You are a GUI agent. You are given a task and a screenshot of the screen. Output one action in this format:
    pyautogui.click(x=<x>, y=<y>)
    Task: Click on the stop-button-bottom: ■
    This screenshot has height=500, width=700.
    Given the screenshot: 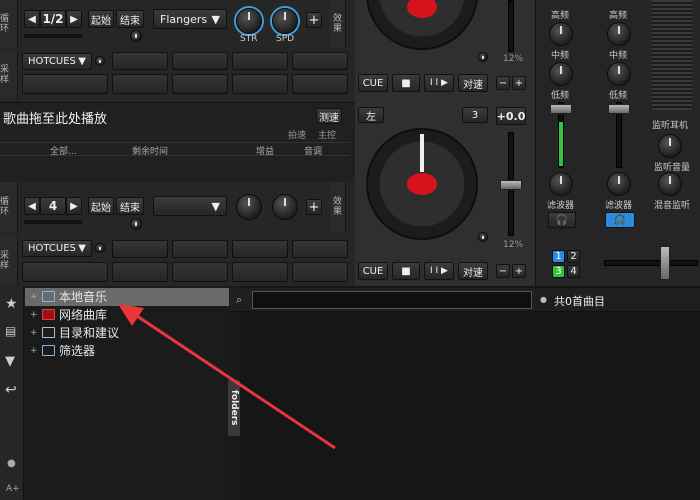 What is the action you would take?
    pyautogui.click(x=406, y=271)
    